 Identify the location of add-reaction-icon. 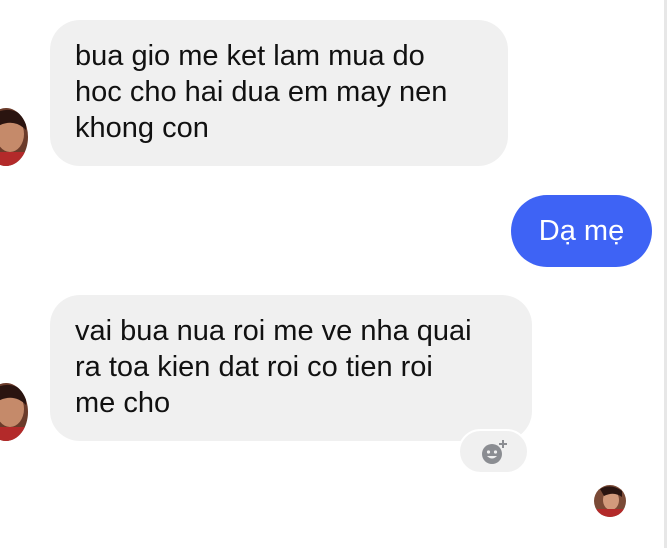
(494, 452).